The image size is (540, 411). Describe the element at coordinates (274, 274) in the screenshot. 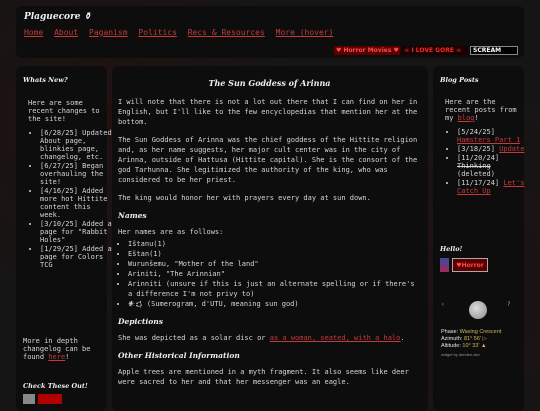

I see `list-item: Ariniti, "The Arinnian"` at that location.